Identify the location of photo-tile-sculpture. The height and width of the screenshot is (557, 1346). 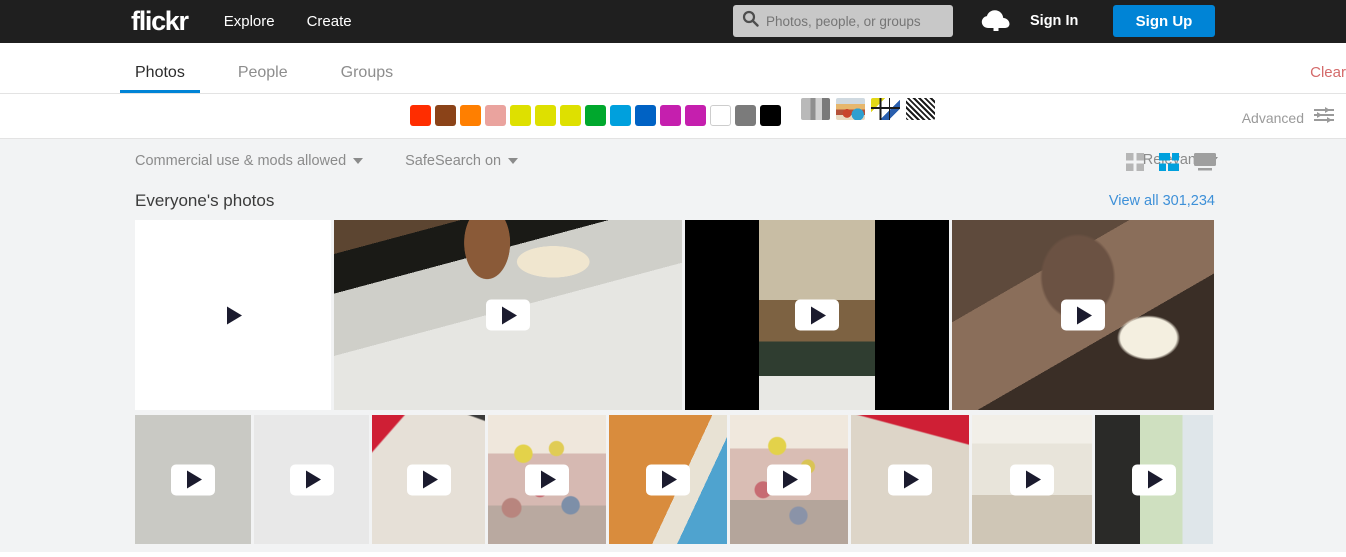
(311, 479).